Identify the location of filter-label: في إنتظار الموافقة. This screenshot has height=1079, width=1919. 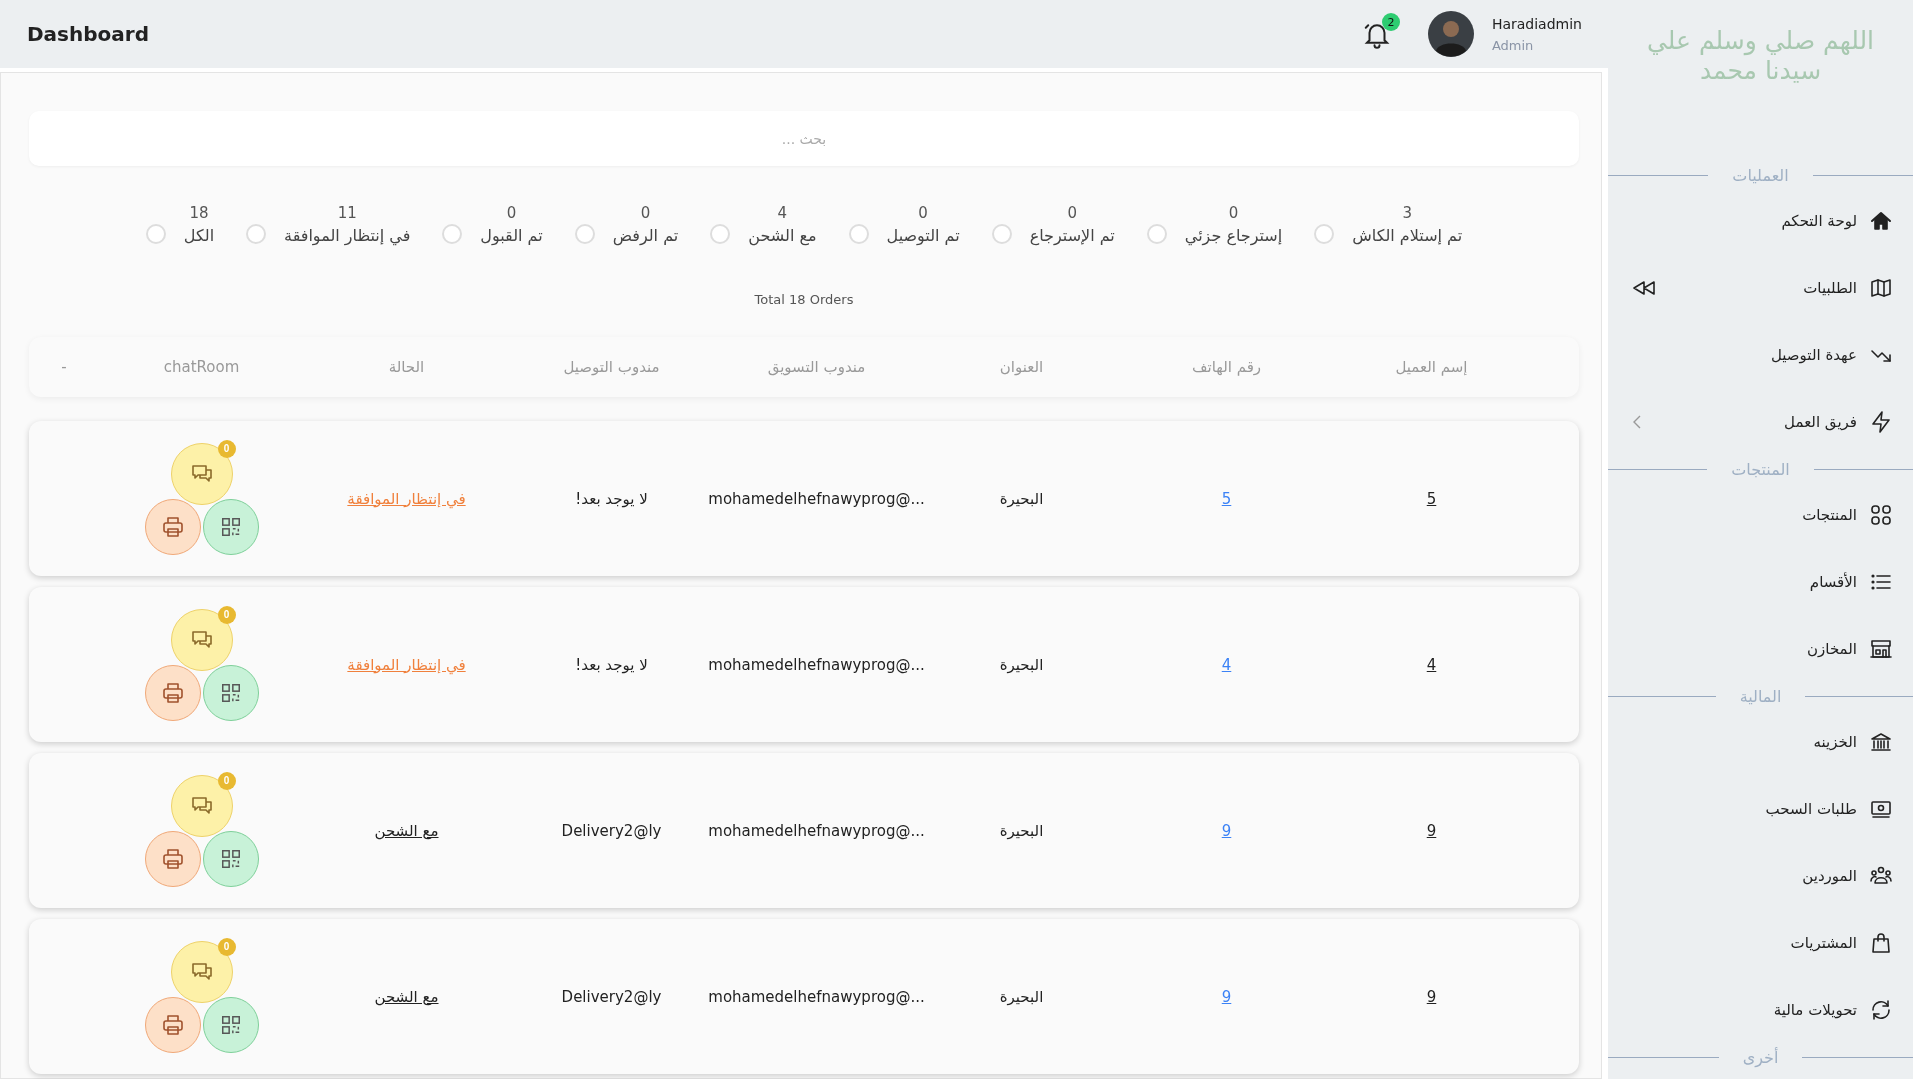
(347, 235).